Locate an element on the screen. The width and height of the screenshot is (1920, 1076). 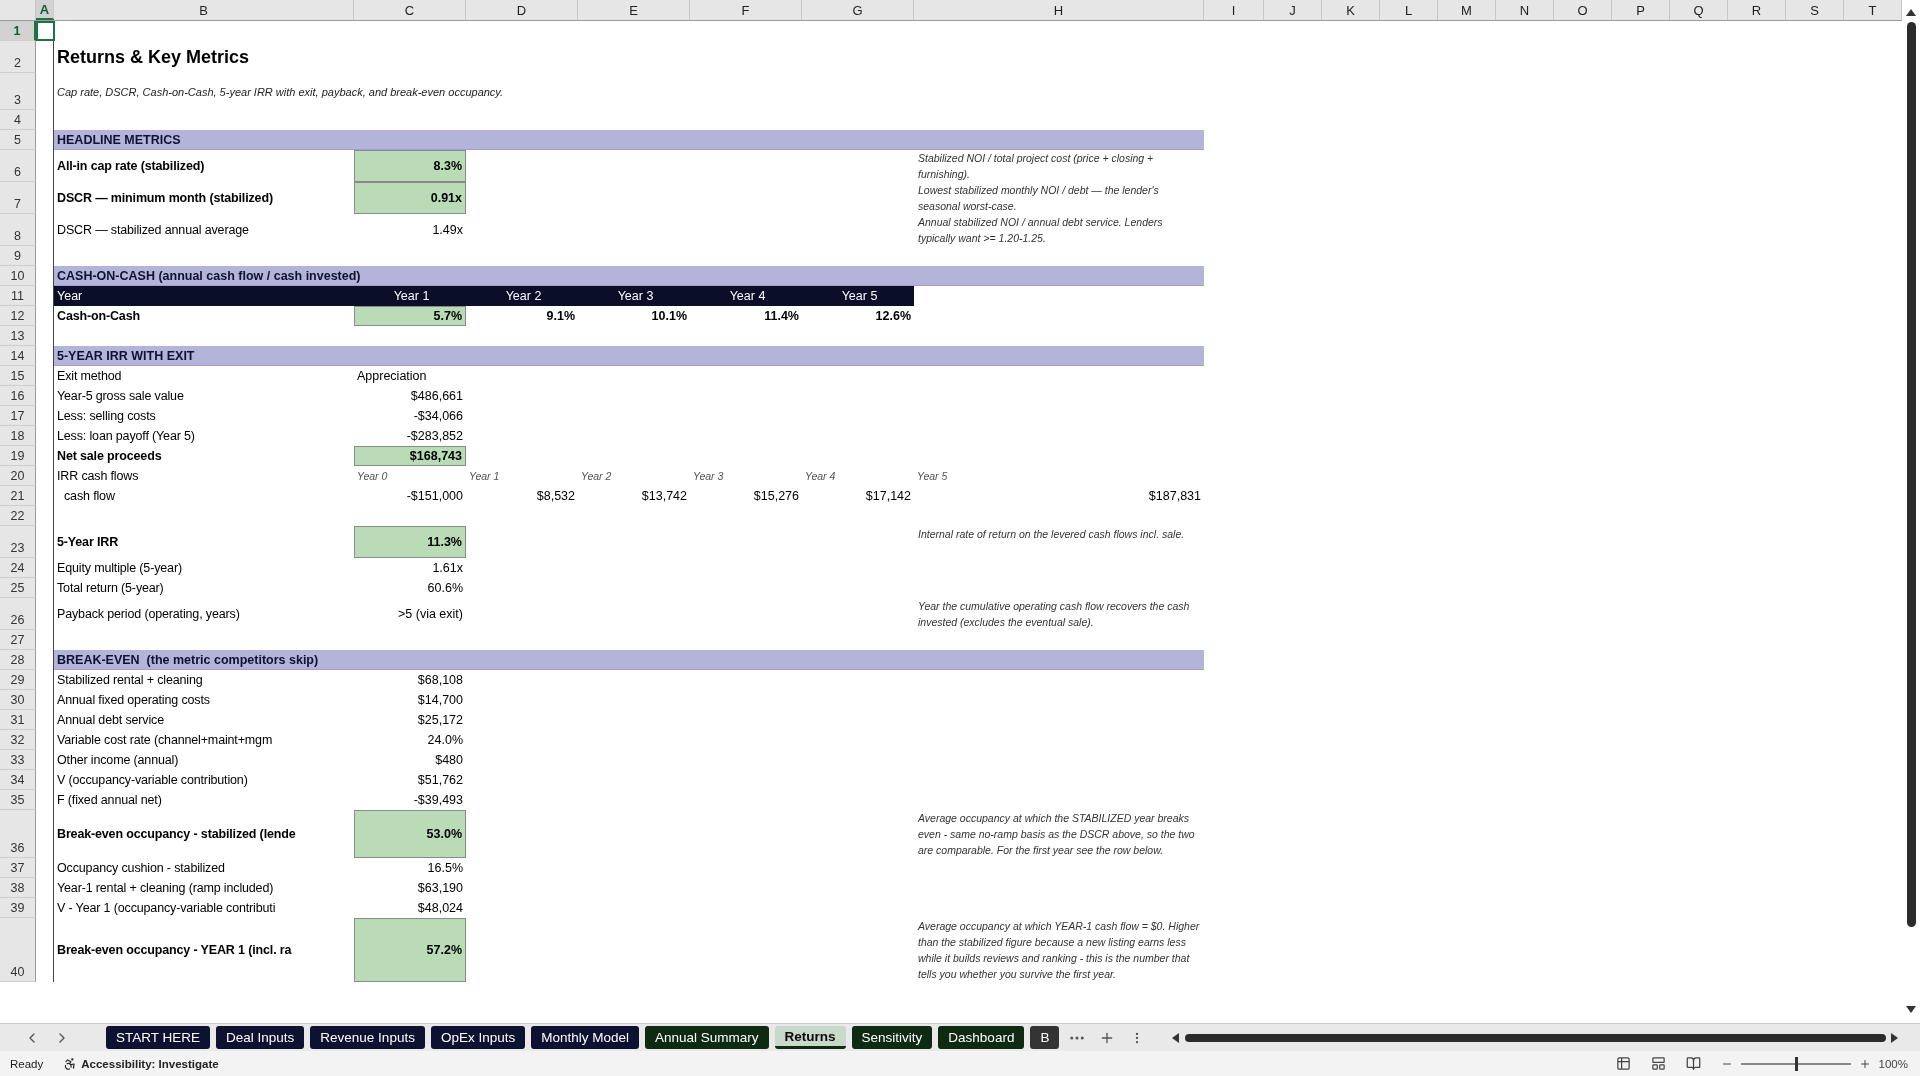
column-header: P is located at coordinates (1641, 10).